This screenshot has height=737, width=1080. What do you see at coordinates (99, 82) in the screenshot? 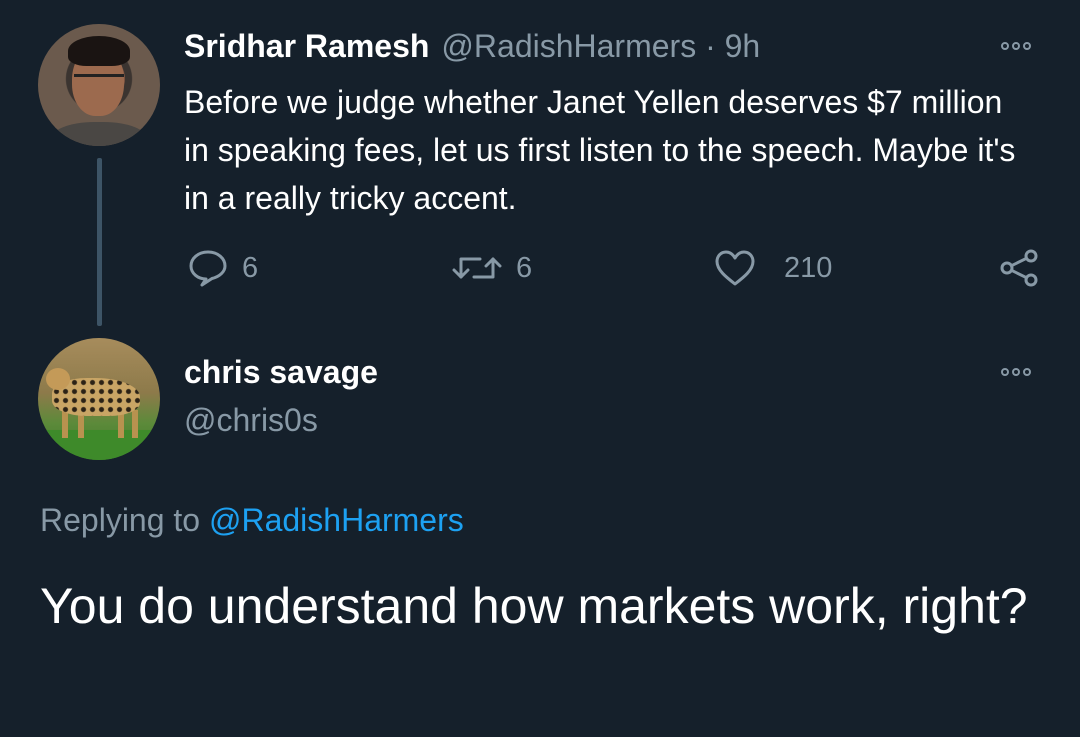
I see `avatar-glasses` at bounding box center [99, 82].